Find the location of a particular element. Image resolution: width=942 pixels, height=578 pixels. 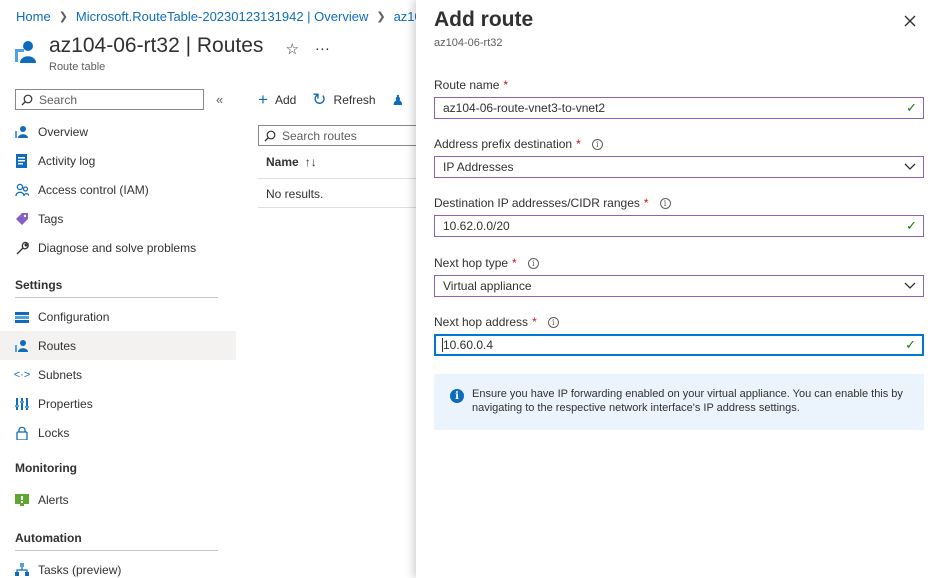

plus-icon: + is located at coordinates (263, 99).